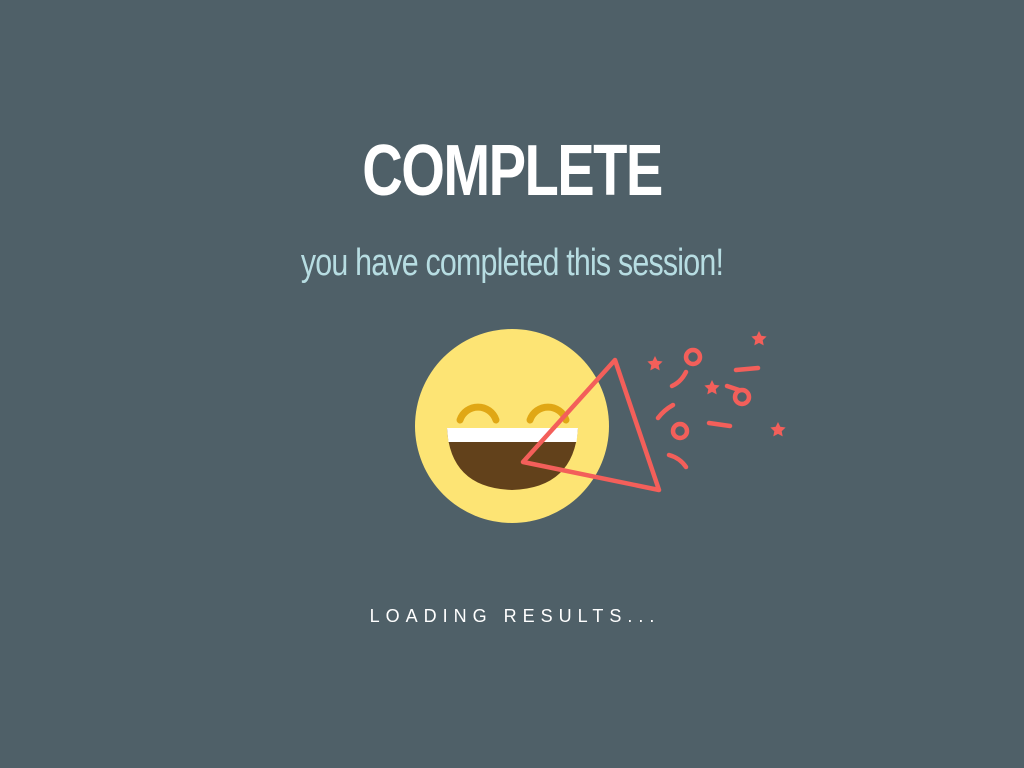 The image size is (1024, 768). What do you see at coordinates (512, 263) in the screenshot?
I see `completion-message: you have completed this session!` at bounding box center [512, 263].